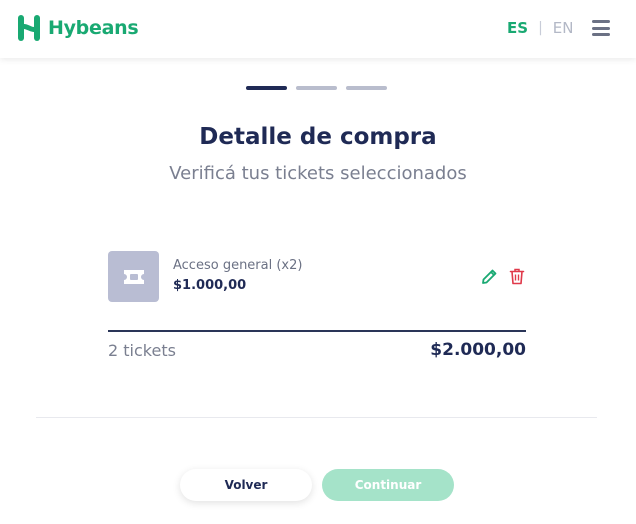 The image size is (636, 524). What do you see at coordinates (563, 28) in the screenshot?
I see `lang-en: EN` at bounding box center [563, 28].